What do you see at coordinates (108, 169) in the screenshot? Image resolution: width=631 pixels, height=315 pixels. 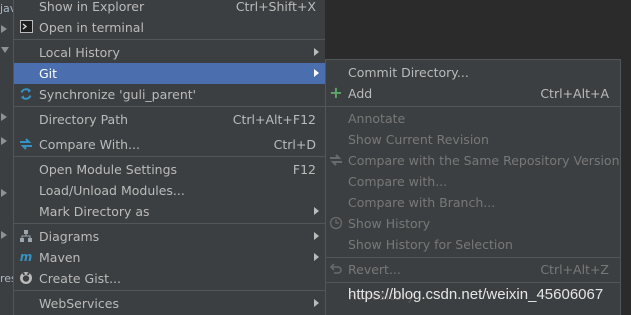 I see `menu-item-label: Open Module Settings` at bounding box center [108, 169].